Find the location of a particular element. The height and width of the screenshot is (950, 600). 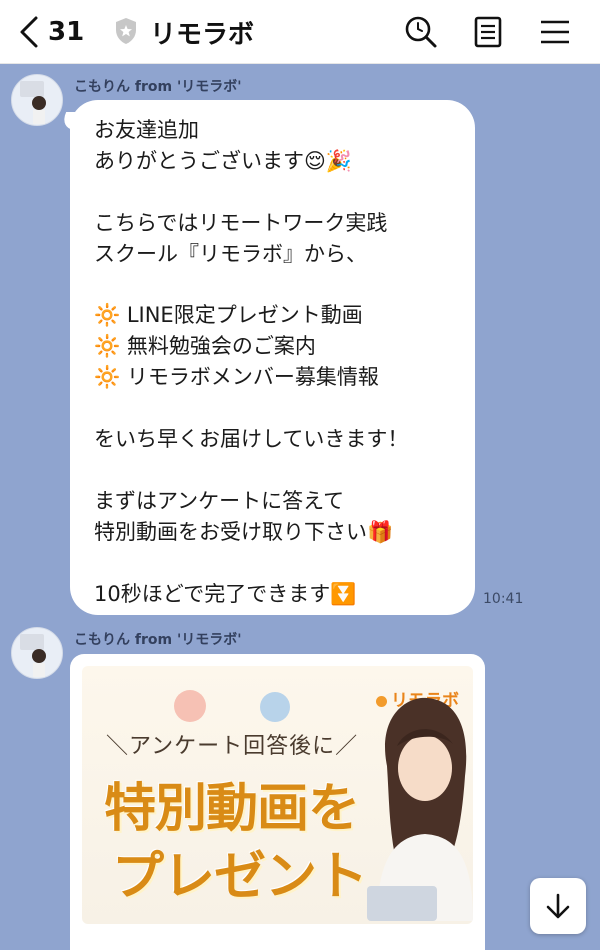

banner-subtitle: ＼アンケート回答後に／ is located at coordinates (232, 746).